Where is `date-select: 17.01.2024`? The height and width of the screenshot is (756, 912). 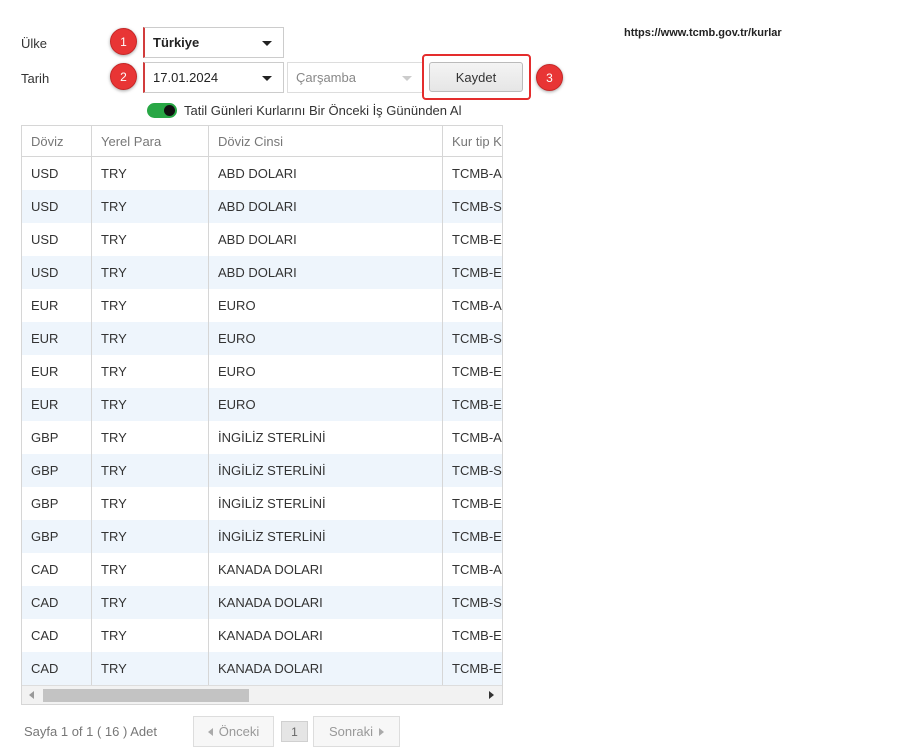 date-select: 17.01.2024 is located at coordinates (213, 77).